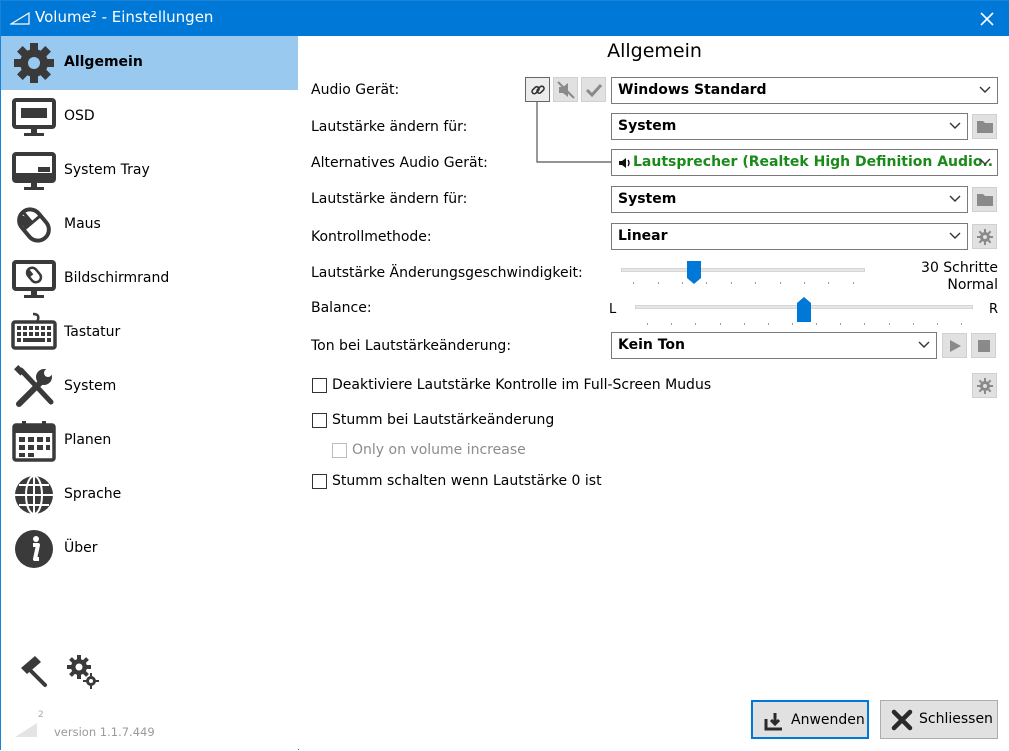 This screenshot has height=751, width=1009. Describe the element at coordinates (104, 732) in the screenshot. I see `version-label: version 1.1.7.449` at that location.